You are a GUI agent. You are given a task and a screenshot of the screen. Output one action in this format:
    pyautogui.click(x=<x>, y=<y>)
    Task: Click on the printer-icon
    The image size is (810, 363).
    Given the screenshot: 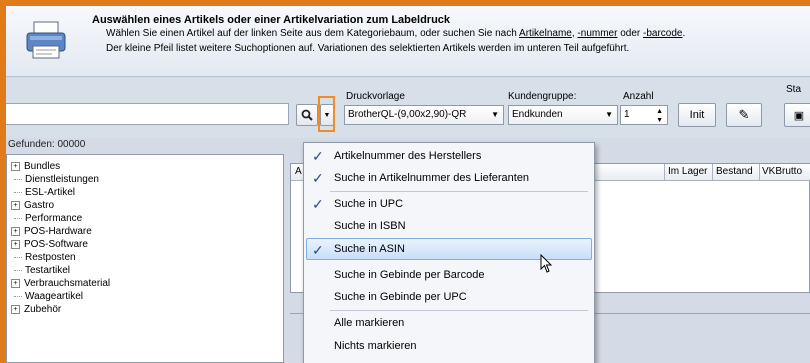 What is the action you would take?
    pyautogui.click(x=46, y=40)
    